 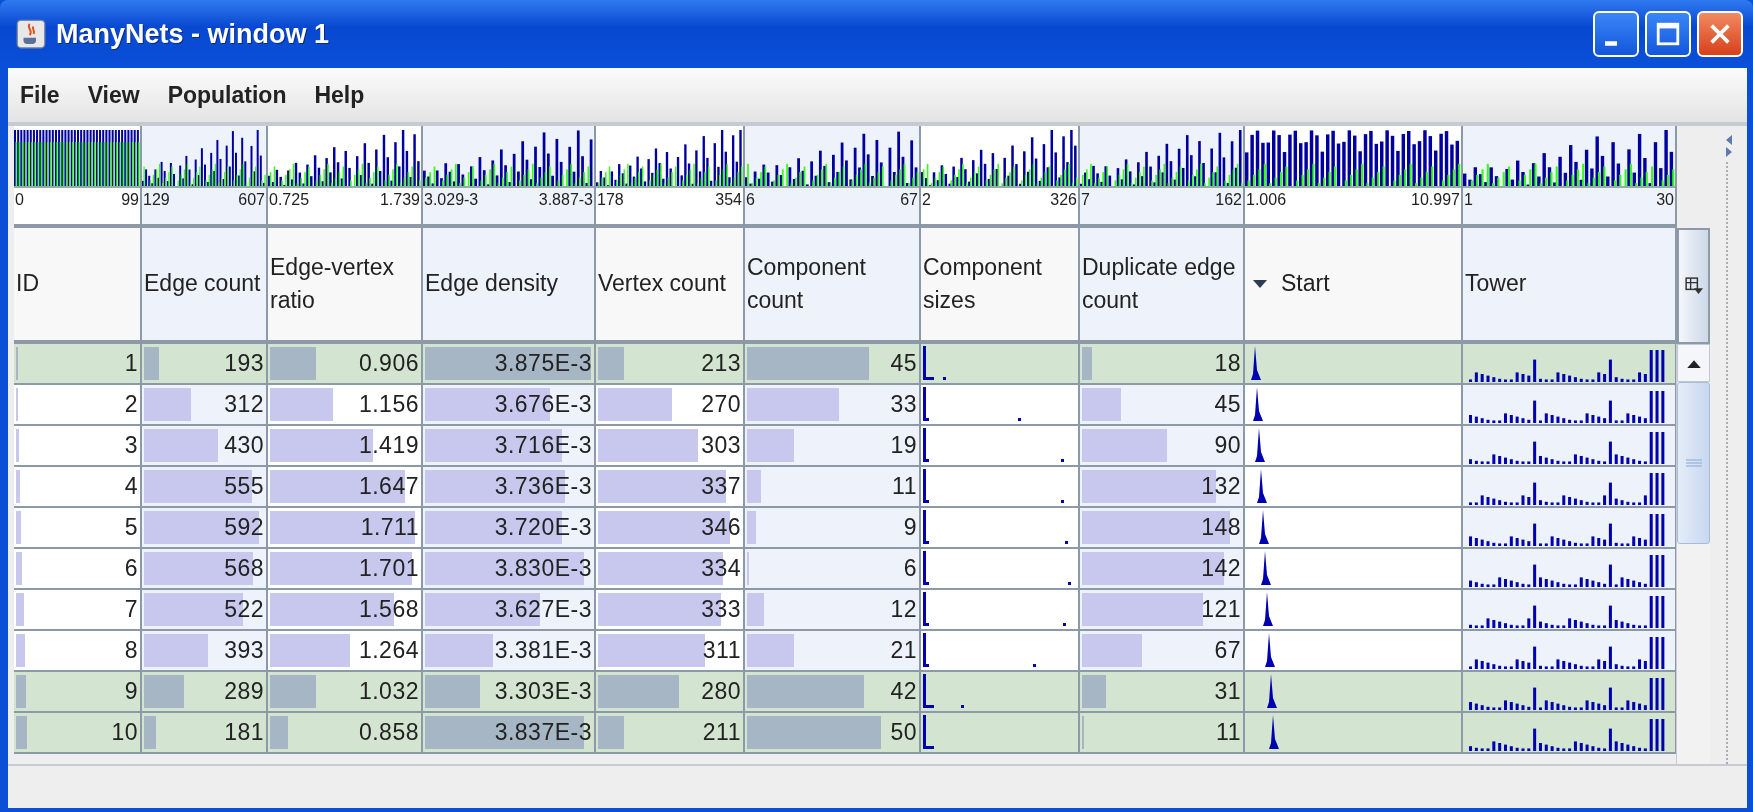 I want to click on histogram-min-label: 1, so click(x=1468, y=200).